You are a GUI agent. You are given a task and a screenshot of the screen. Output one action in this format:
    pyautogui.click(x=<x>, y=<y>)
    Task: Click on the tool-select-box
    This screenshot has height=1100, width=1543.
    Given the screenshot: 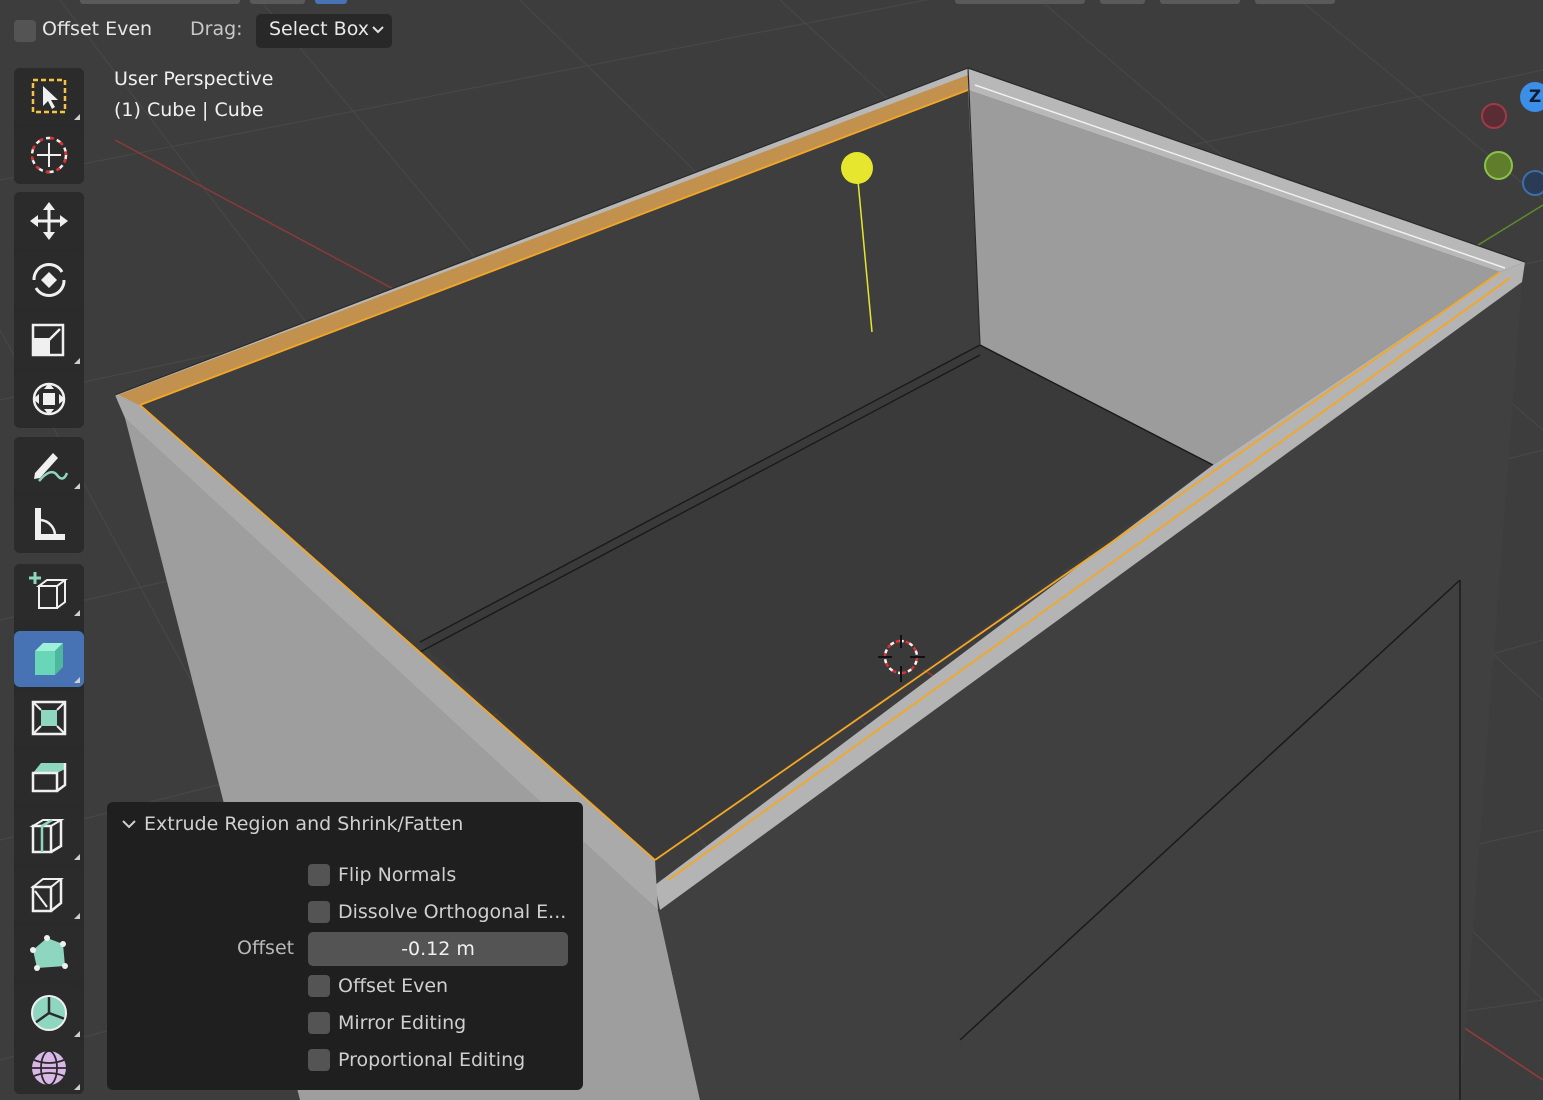 What is the action you would take?
    pyautogui.click(x=49, y=96)
    